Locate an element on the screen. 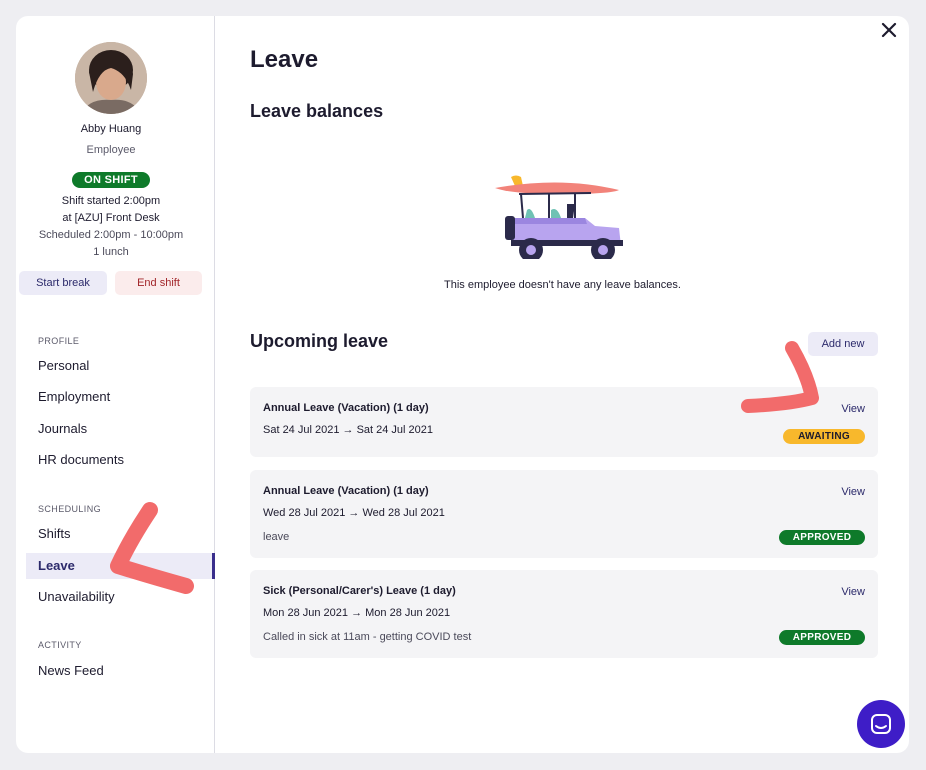 The width and height of the screenshot is (926, 770). close-icon is located at coordinates (889, 30).